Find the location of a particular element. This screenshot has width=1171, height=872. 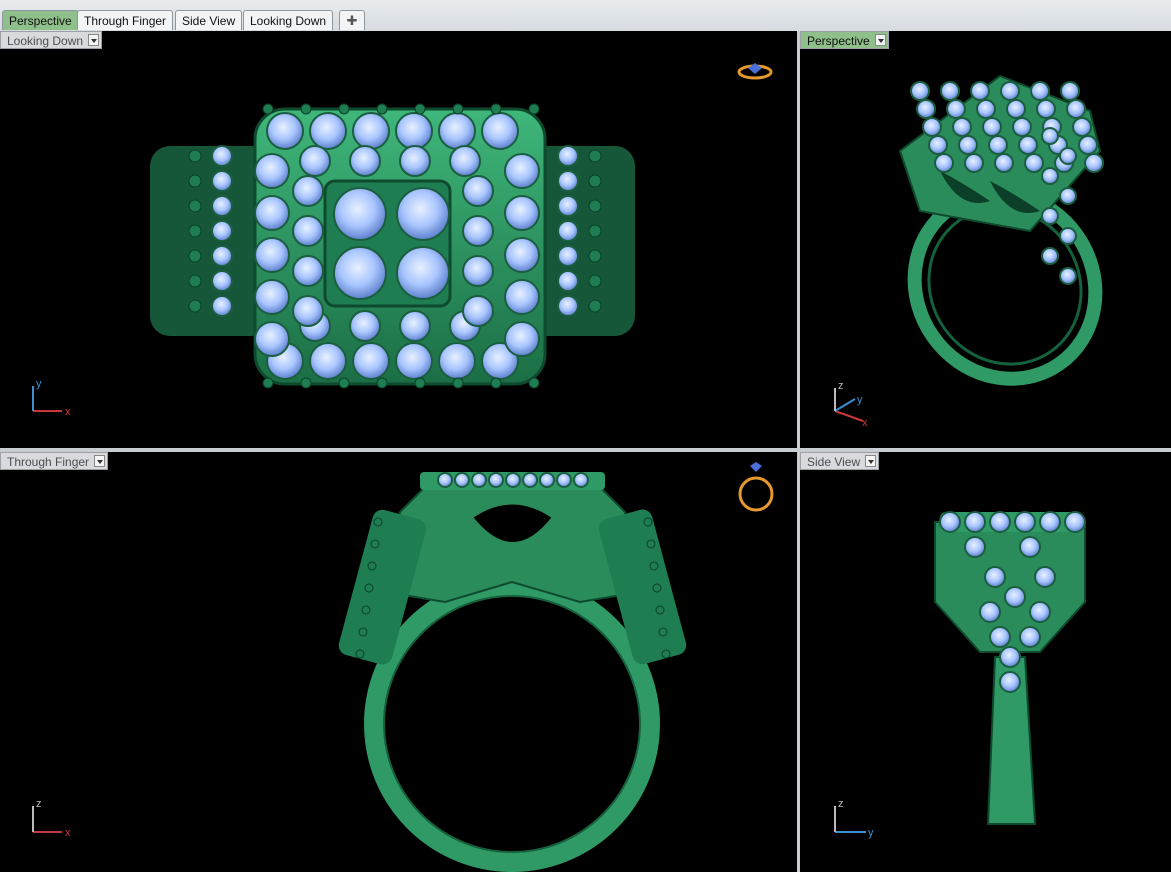

plus-icon: ✚ is located at coordinates (352, 20).